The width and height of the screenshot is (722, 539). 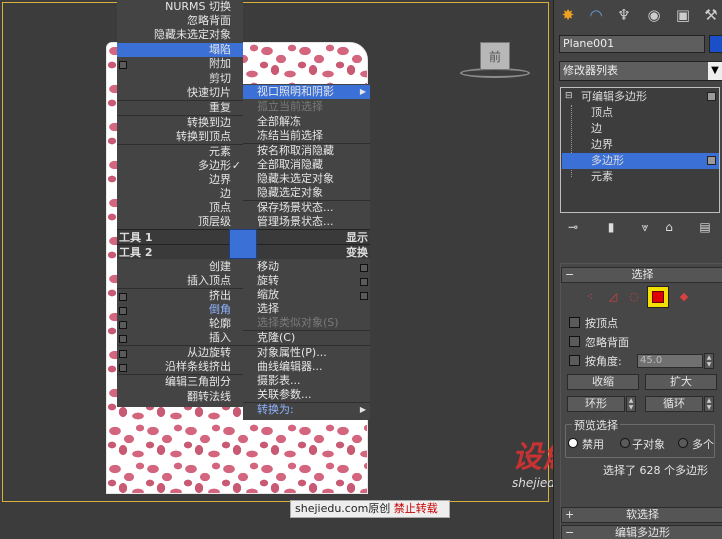 I want to click on display-icon: ▣, so click(x=683, y=15).